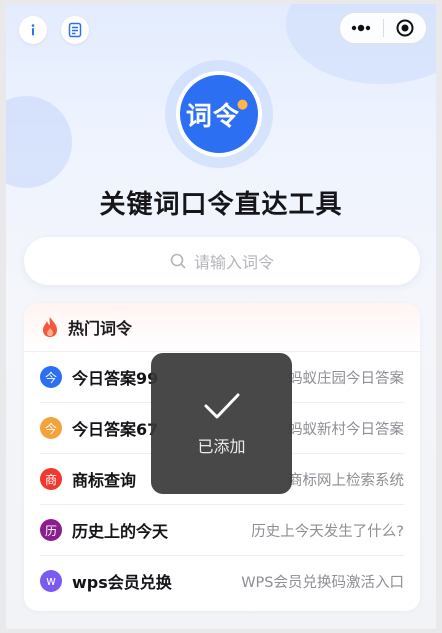 Image resolution: width=442 pixels, height=633 pixels. What do you see at coordinates (178, 261) in the screenshot?
I see `search-icon` at bounding box center [178, 261].